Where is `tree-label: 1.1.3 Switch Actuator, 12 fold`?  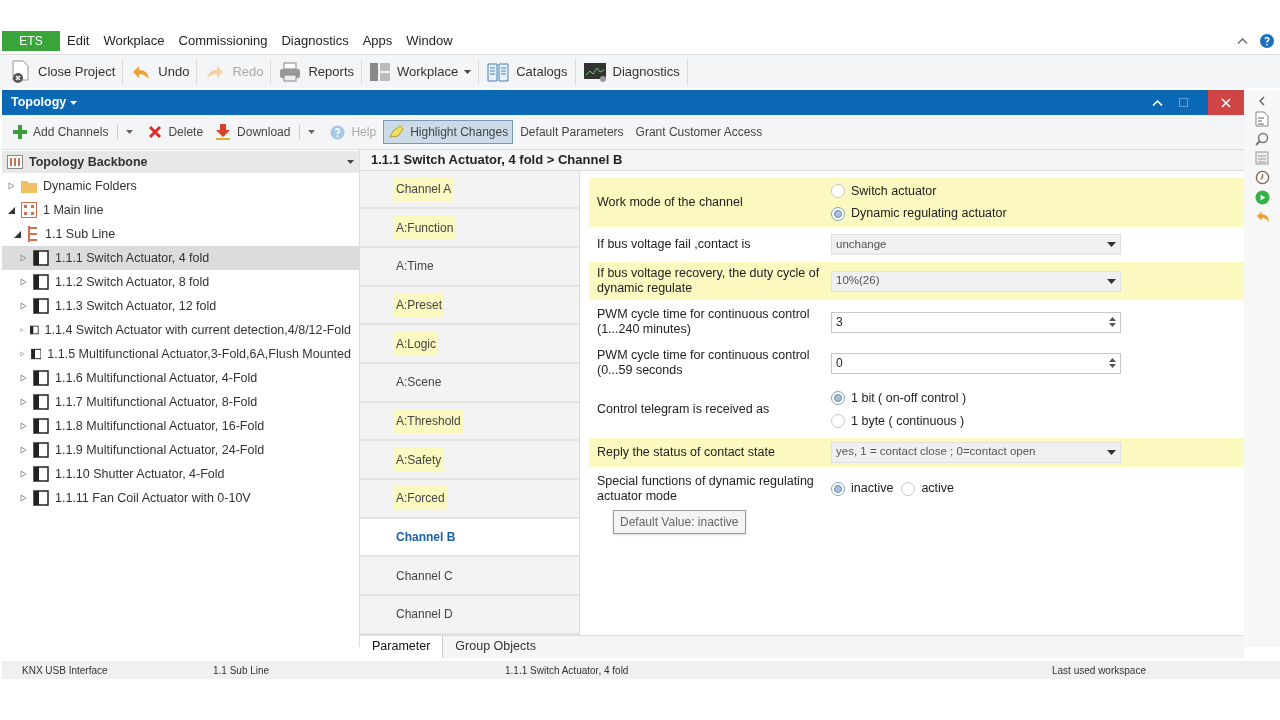
tree-label: 1.1.3 Switch Actuator, 12 fold is located at coordinates (136, 306).